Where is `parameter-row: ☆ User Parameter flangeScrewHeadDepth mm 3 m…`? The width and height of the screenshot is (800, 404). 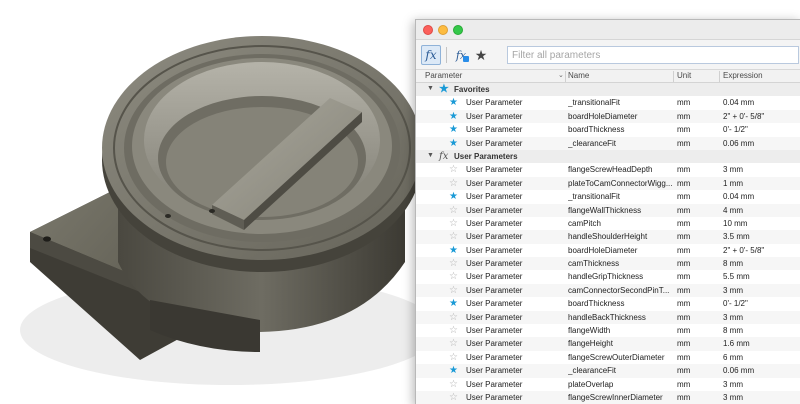 parameter-row: ☆ User Parameter flangeScrewHeadDepth mm 3 m… is located at coordinates (608, 169).